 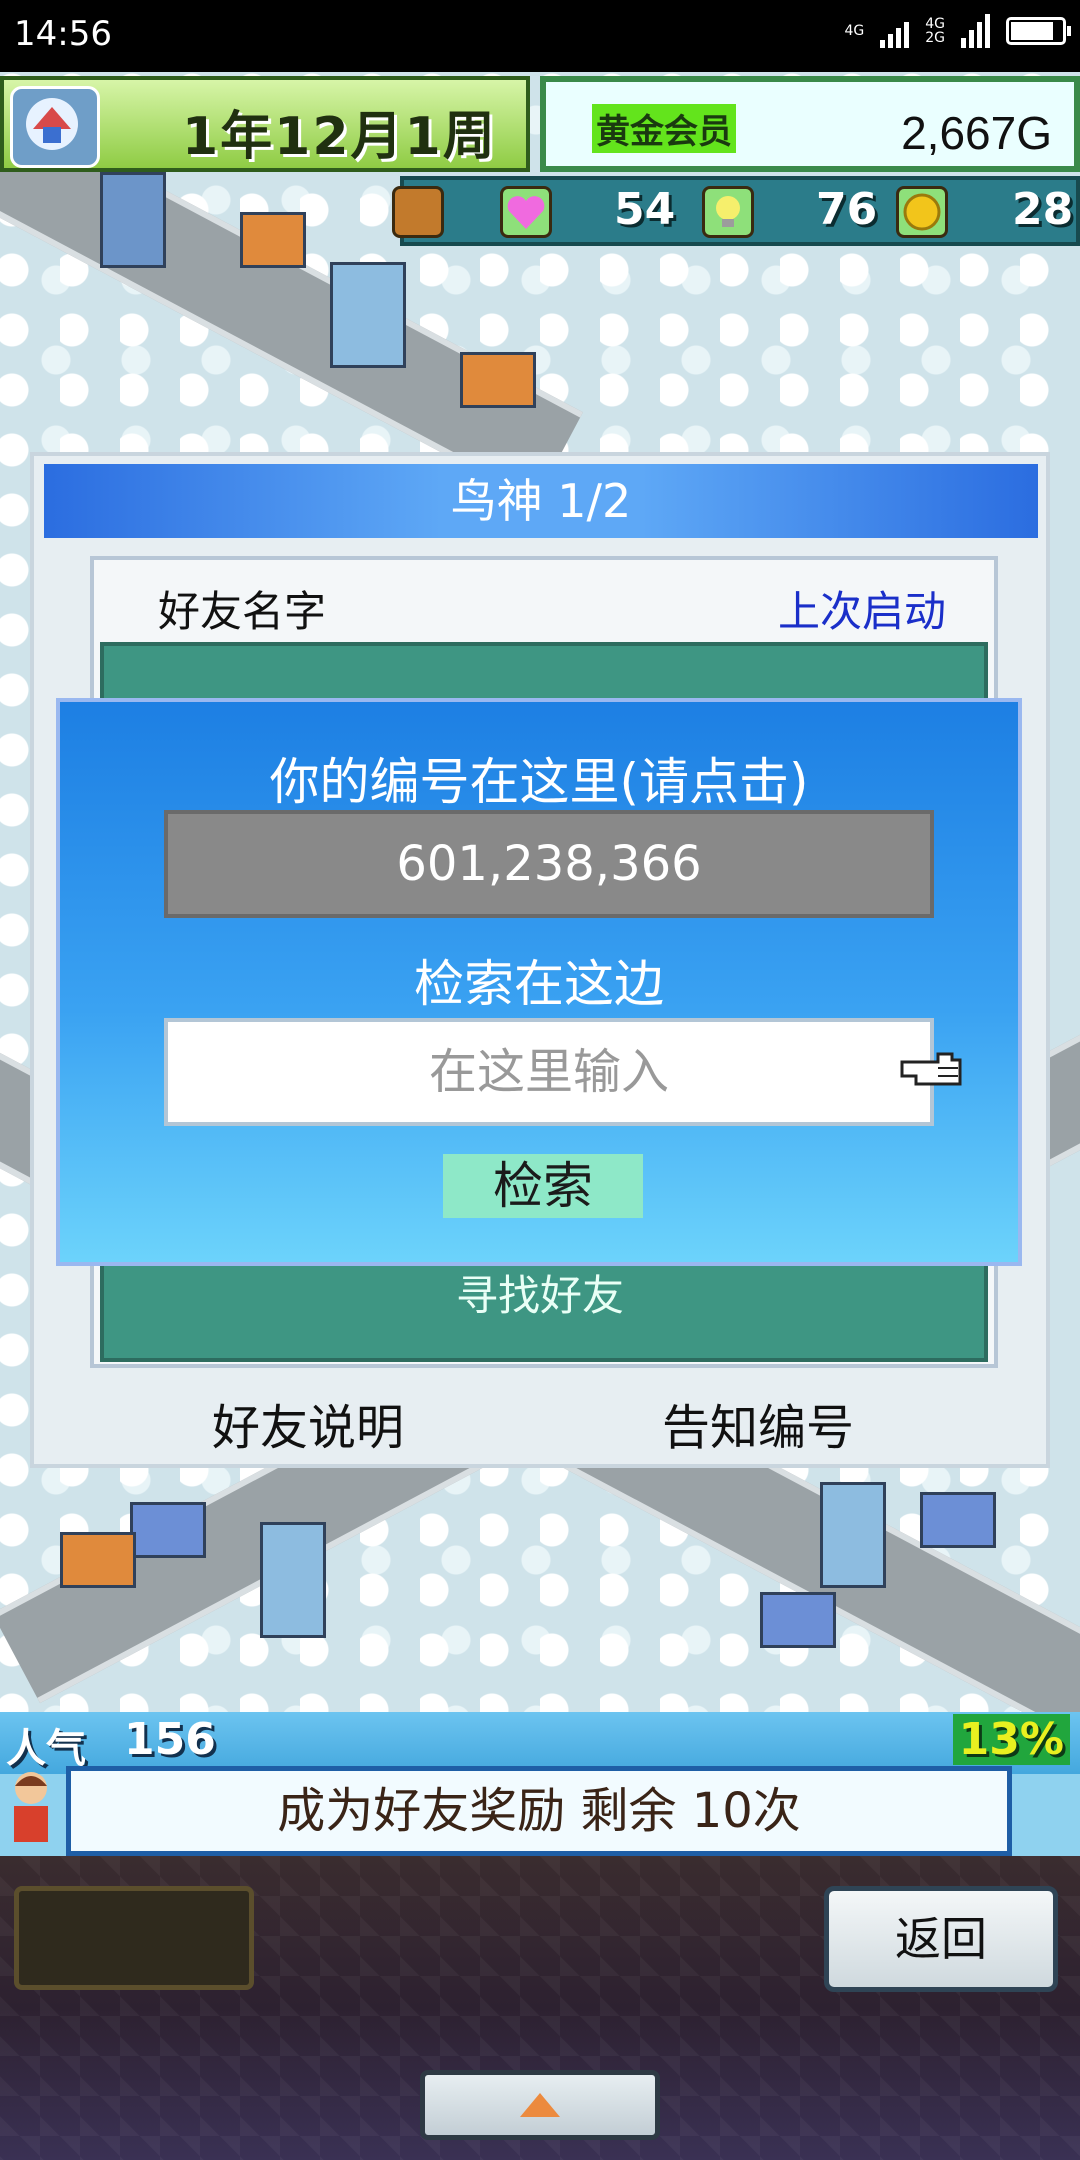 I want to click on date-panel: 1年12月1周, so click(x=265, y=124).